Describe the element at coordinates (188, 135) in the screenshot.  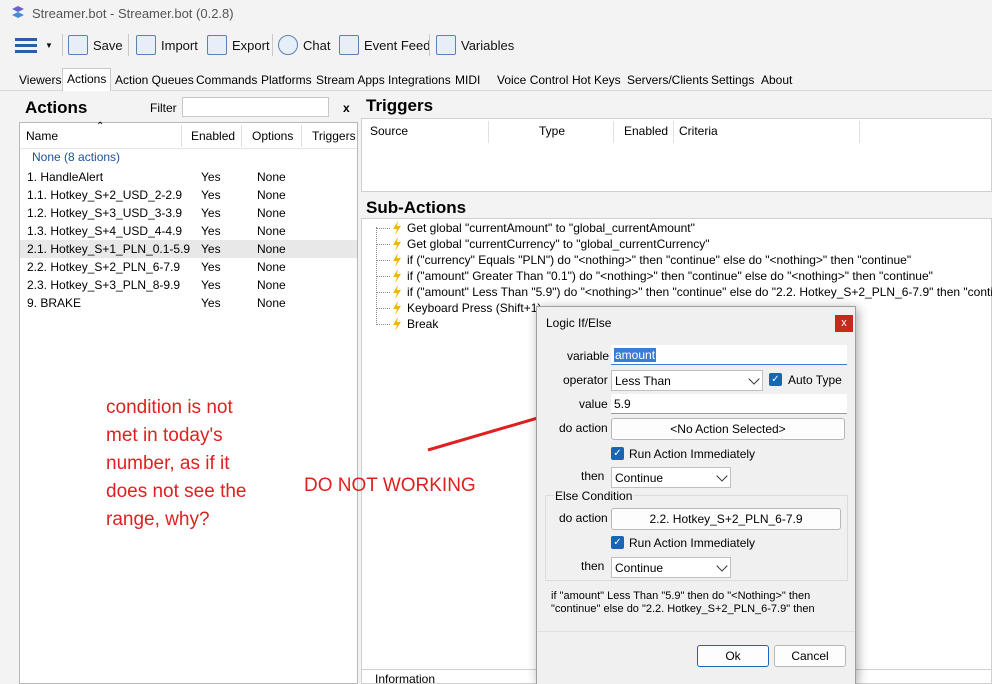
I see `actions-list-header: Name ⌃ Enabled Options Triggers` at that location.